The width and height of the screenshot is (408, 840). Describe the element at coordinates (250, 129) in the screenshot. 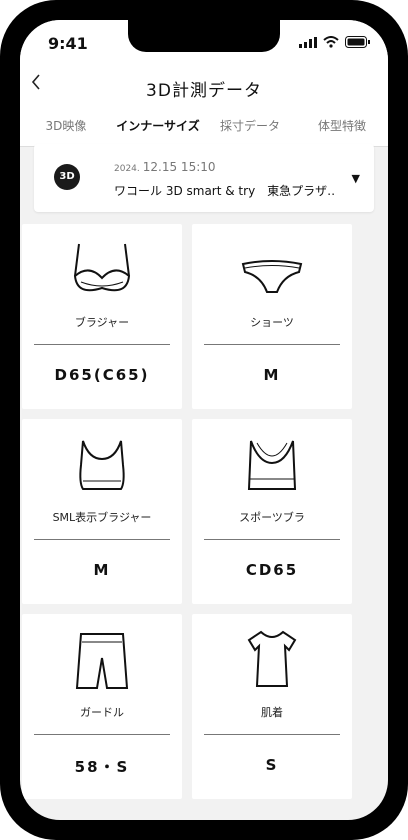

I see `tab-measurement-data: 採寸データ` at that location.